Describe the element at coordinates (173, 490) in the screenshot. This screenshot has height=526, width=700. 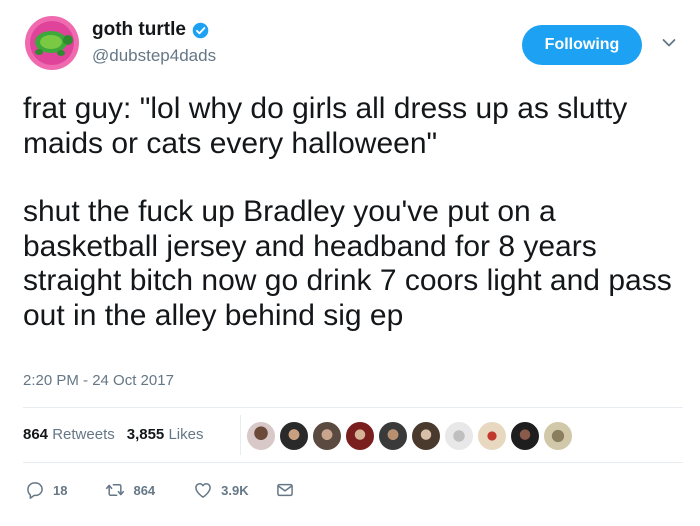
I see `tweet-actions: 18 864 3.9K` at that location.